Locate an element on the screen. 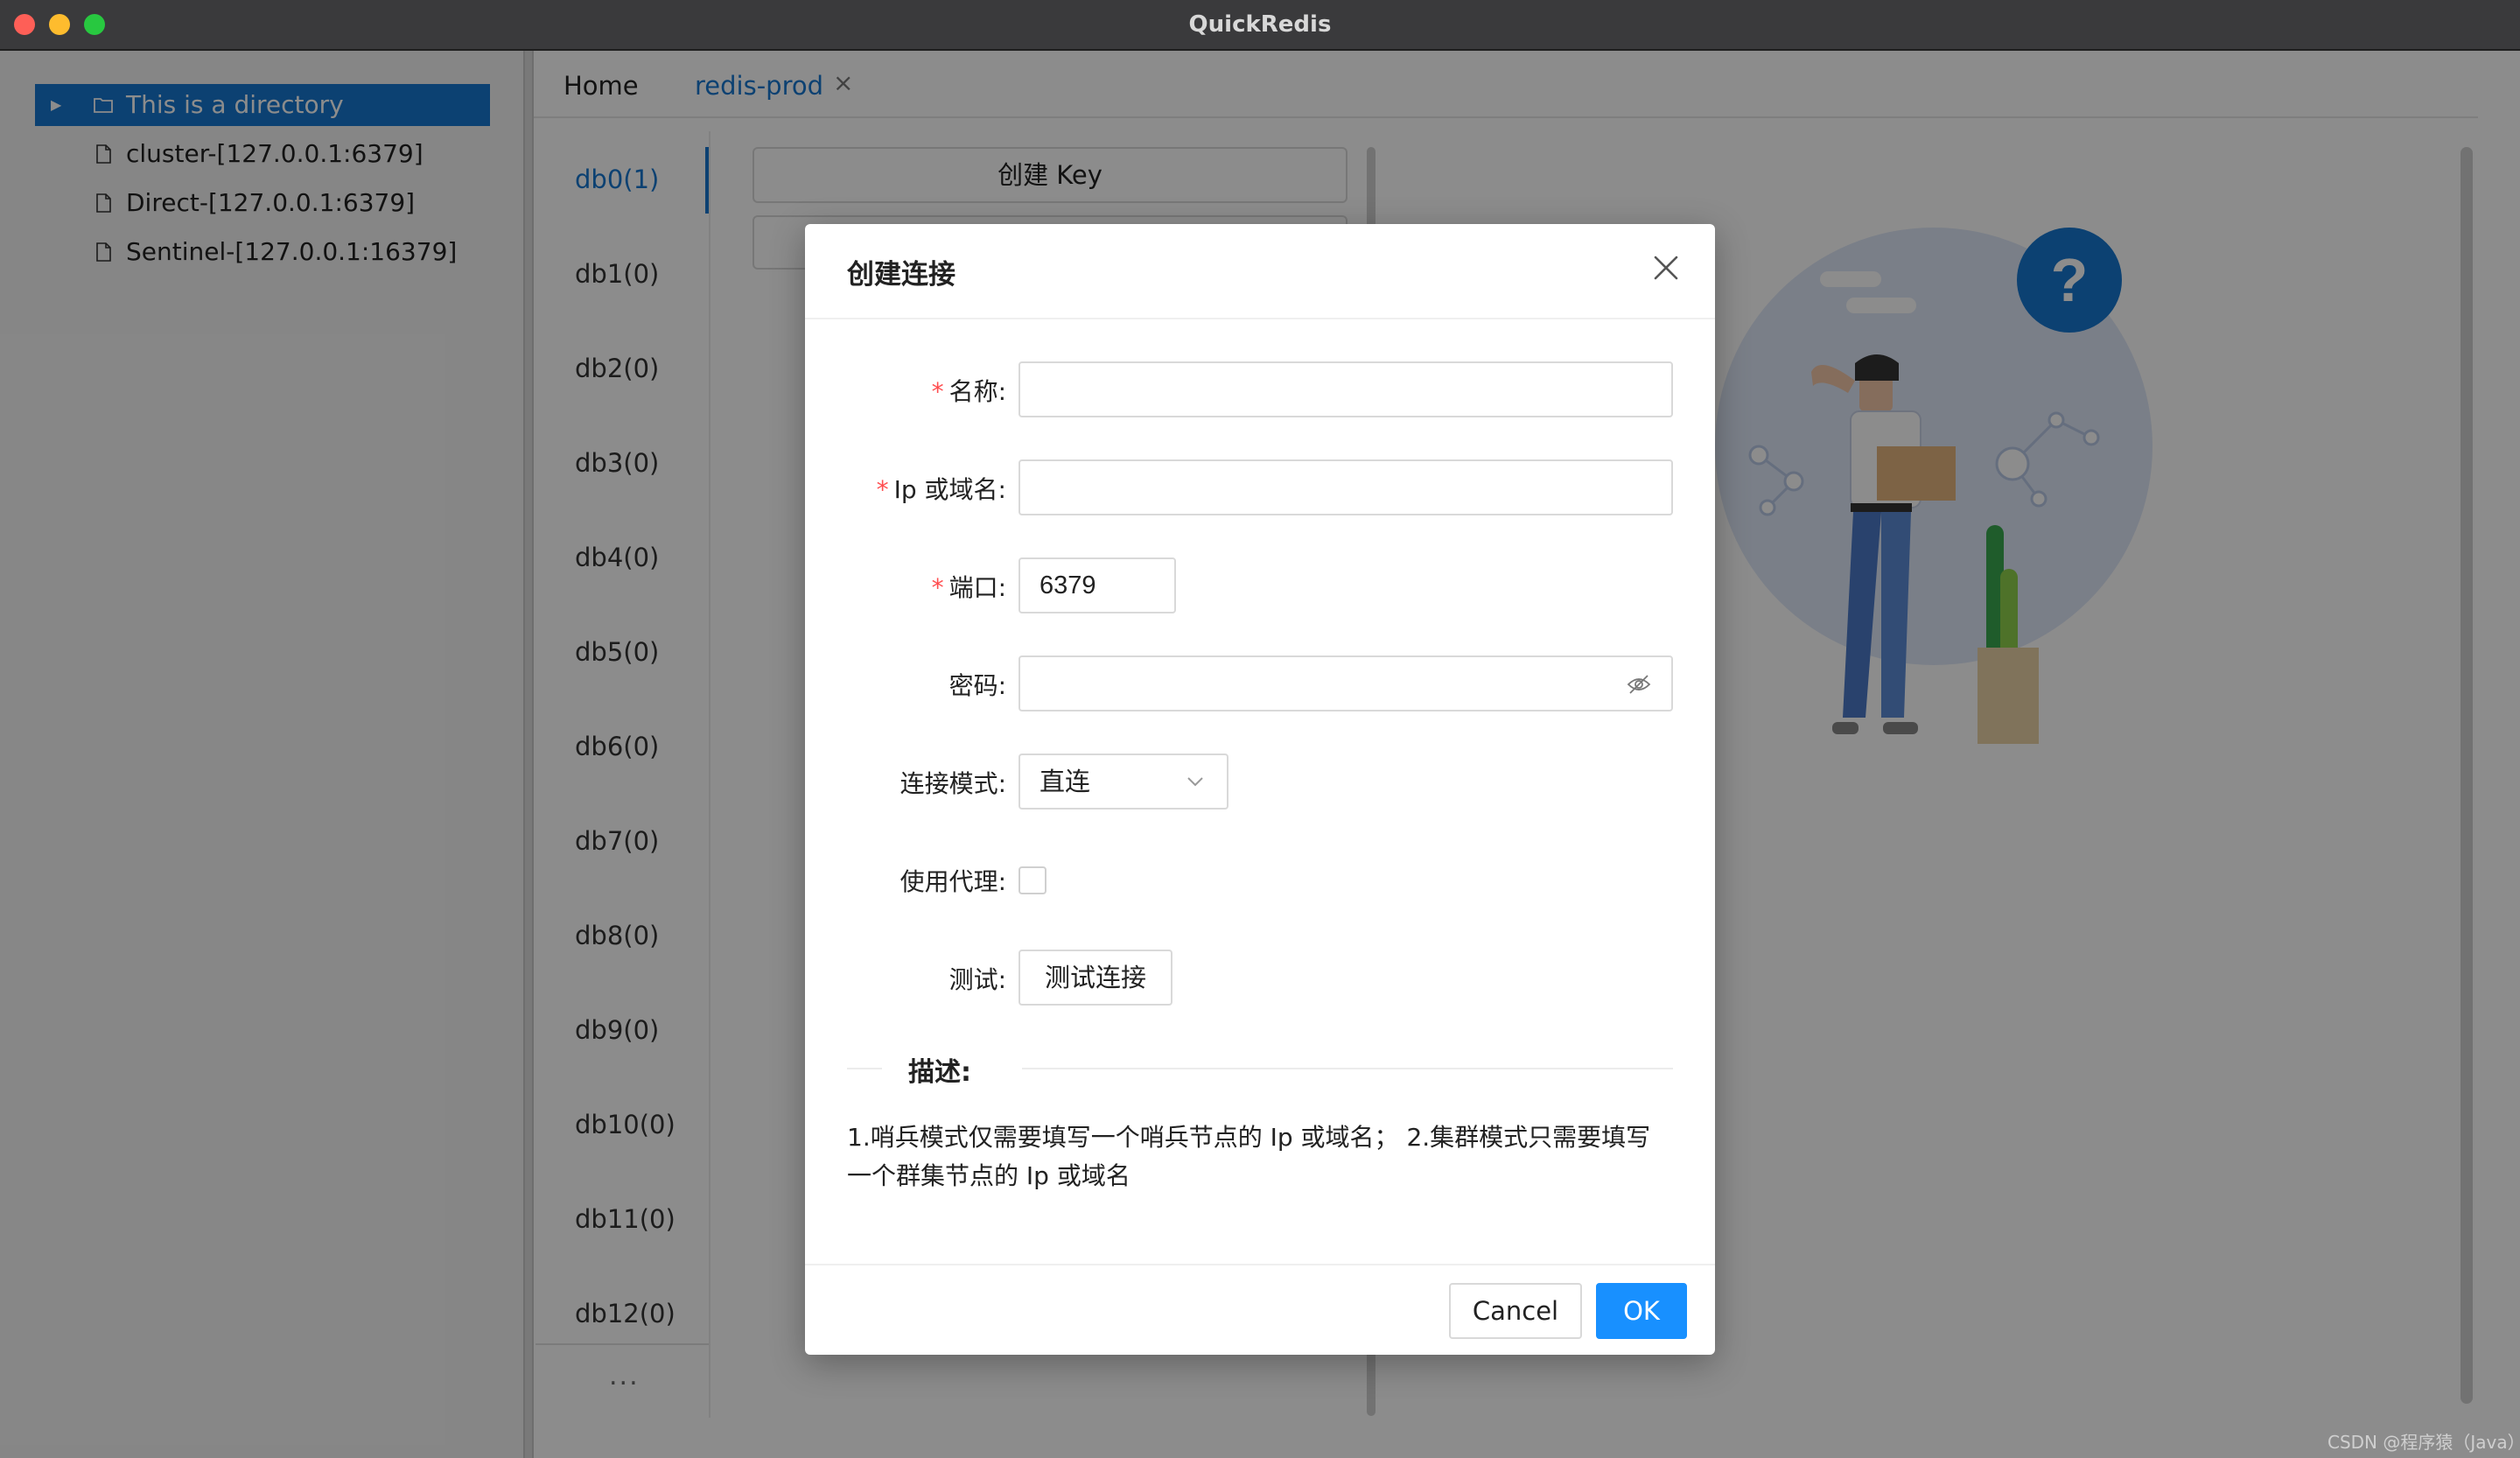 Image resolution: width=2520 pixels, height=1458 pixels. name-input is located at coordinates (1345, 389).